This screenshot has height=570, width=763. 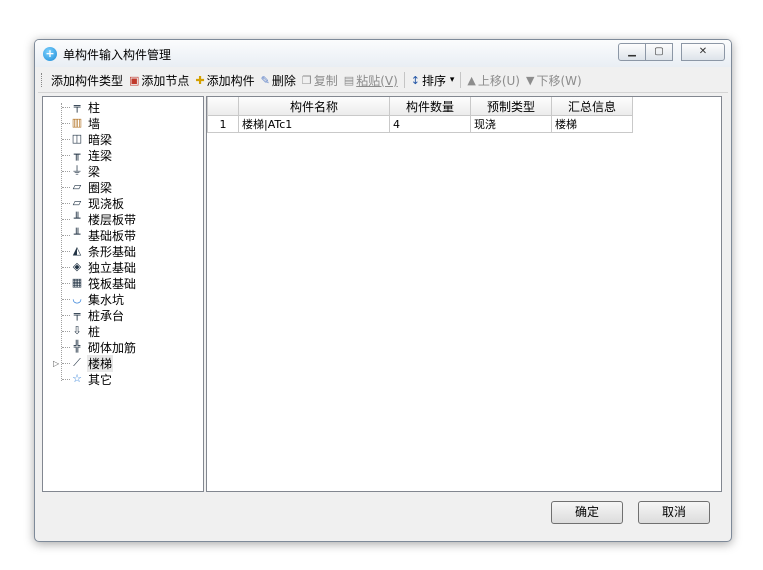 What do you see at coordinates (57, 363) in the screenshot?
I see `expand-arrow-icon: ▷` at bounding box center [57, 363].